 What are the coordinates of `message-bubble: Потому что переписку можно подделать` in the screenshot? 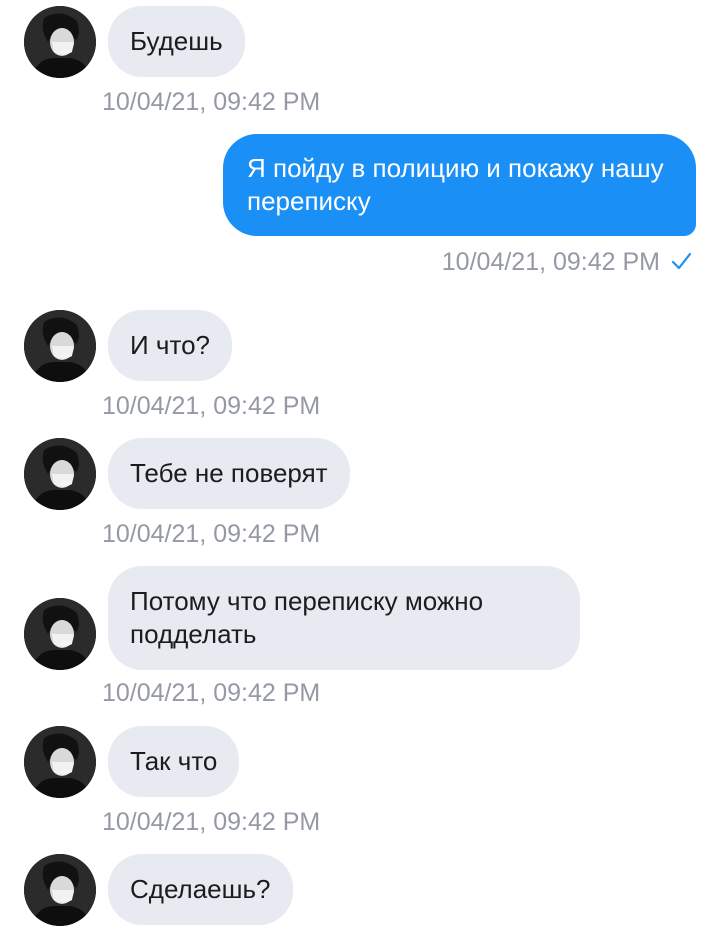 It's located at (344, 618).